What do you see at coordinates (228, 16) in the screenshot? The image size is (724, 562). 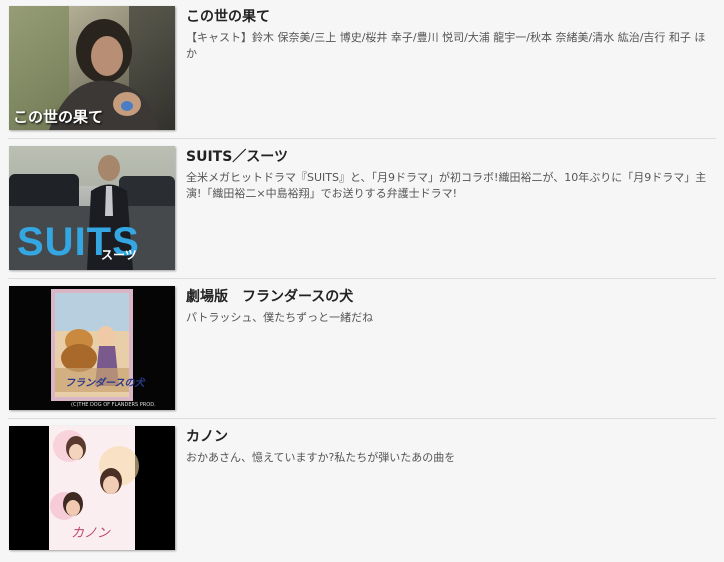 I see `item-title: この世の果て` at bounding box center [228, 16].